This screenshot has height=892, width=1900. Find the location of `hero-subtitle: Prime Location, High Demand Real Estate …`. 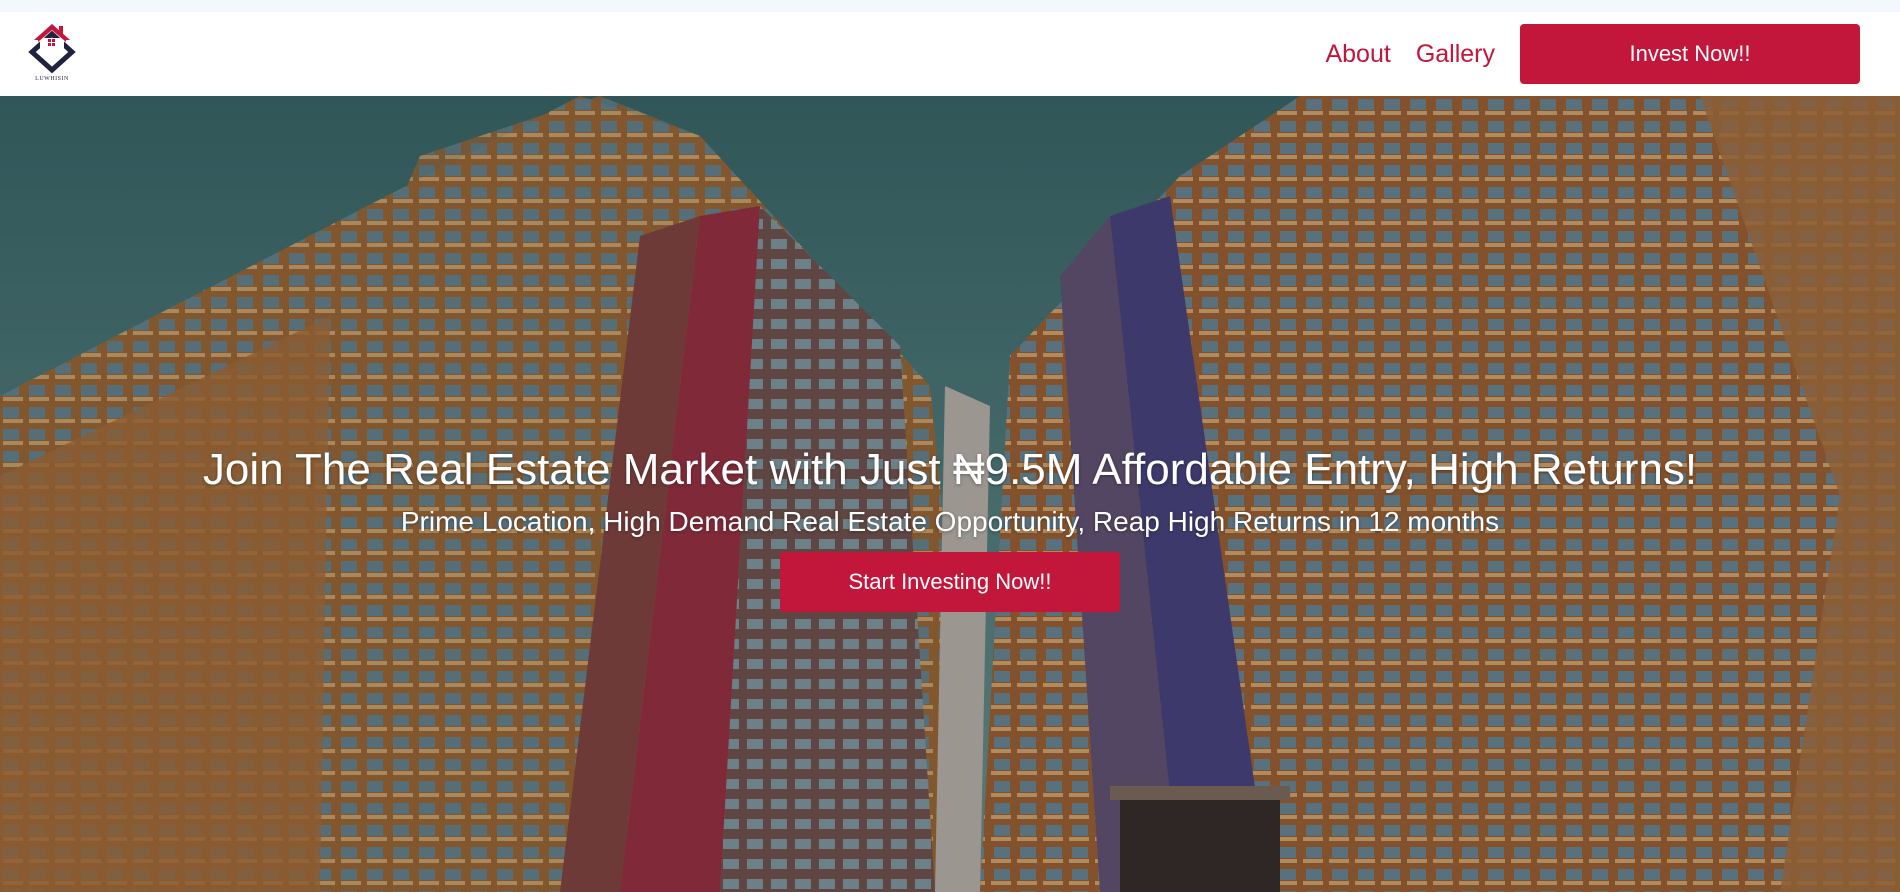

hero-subtitle: Prime Location, High Demand Real Estate … is located at coordinates (950, 521).